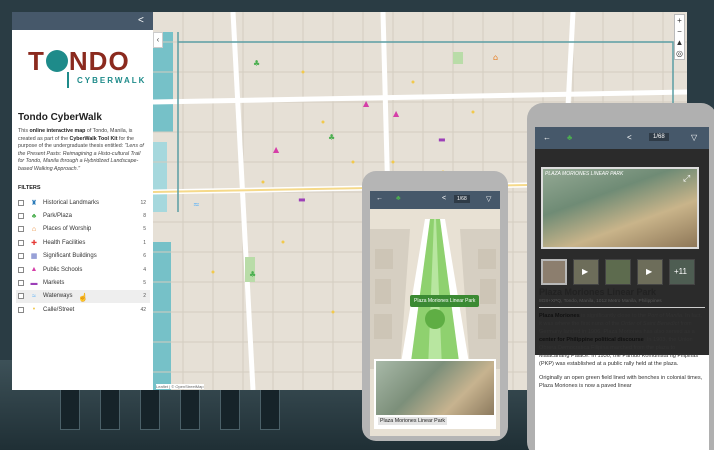 The height and width of the screenshot is (450, 714). What do you see at coordinates (144, 242) in the screenshot?
I see `filter-count: 1` at bounding box center [144, 242].